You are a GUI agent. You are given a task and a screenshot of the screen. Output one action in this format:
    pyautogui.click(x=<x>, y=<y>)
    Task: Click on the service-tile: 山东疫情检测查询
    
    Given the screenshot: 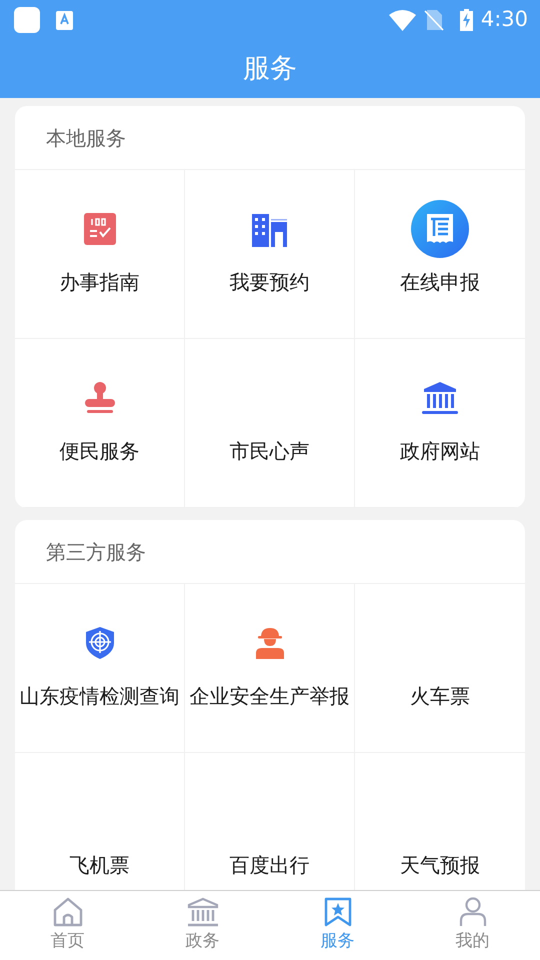 What is the action you would take?
    pyautogui.click(x=100, y=668)
    